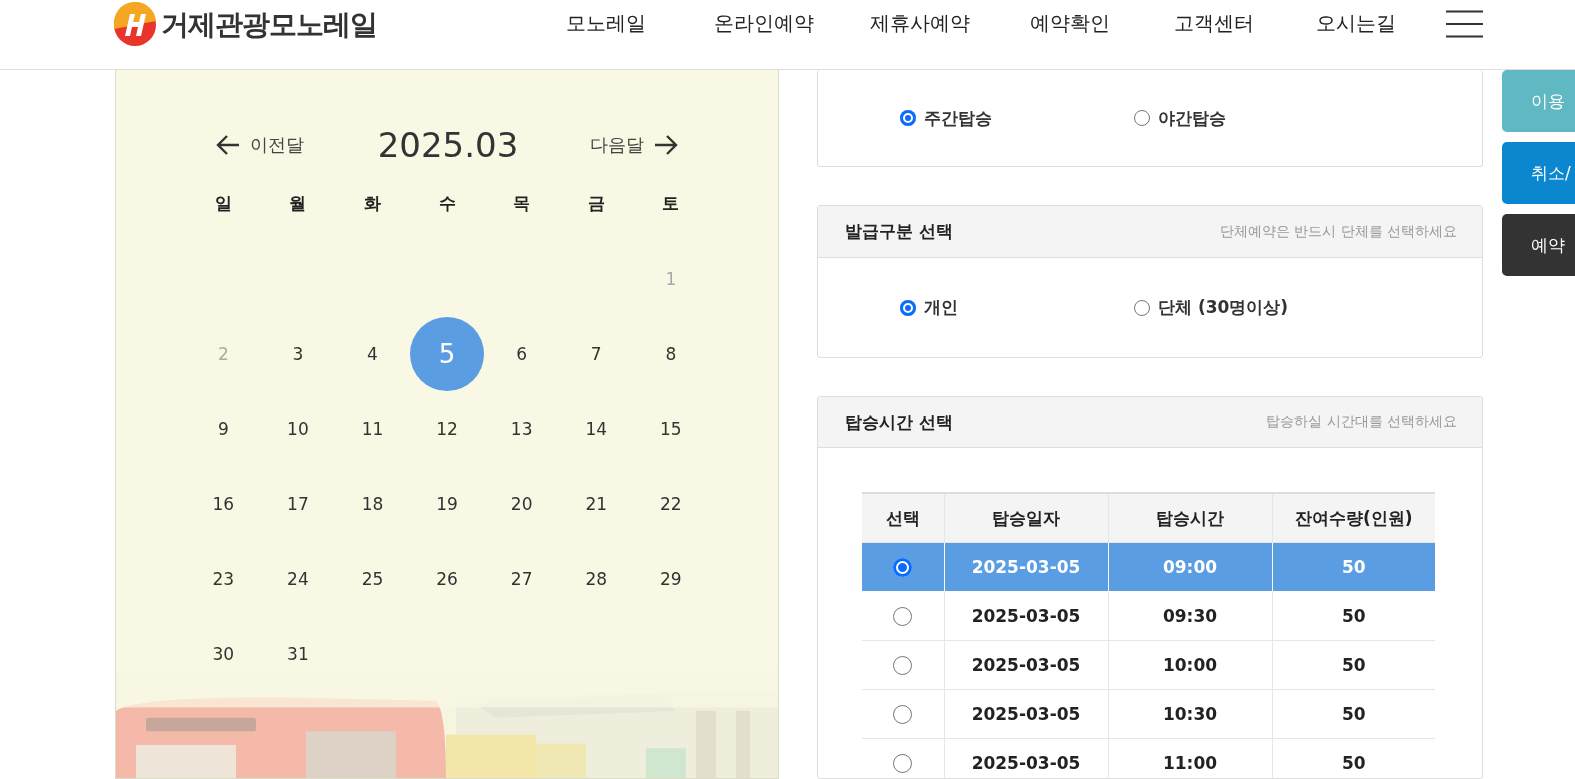  Describe the element at coordinates (1026, 518) in the screenshot. I see `column-header: 탑승일자` at that location.